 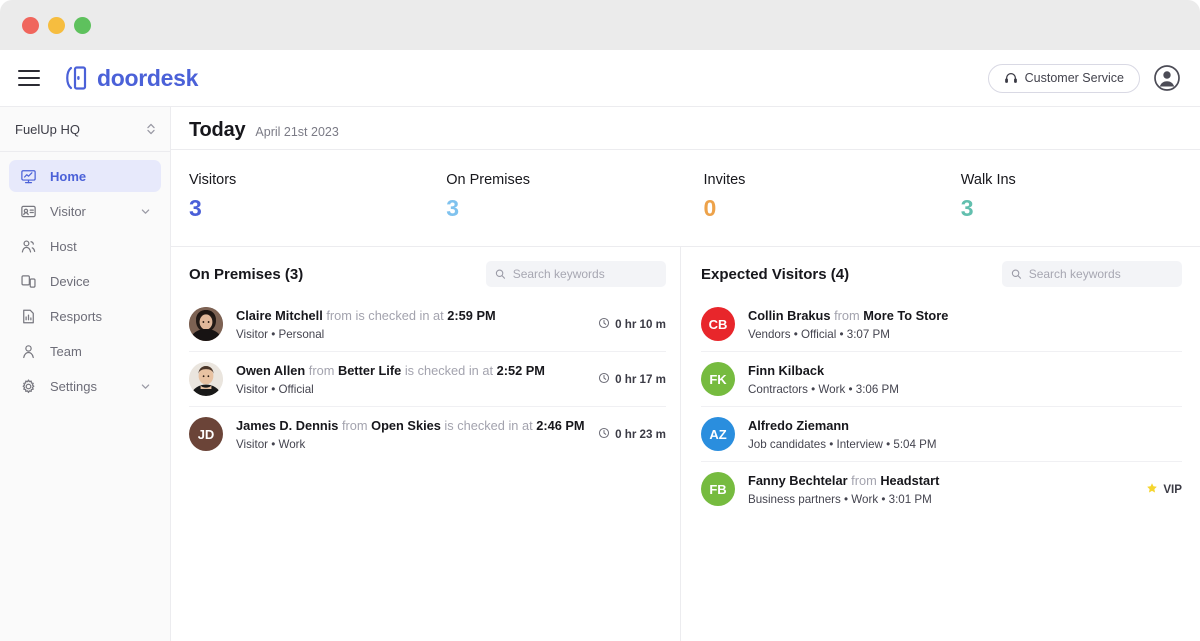 I want to click on row-name: Fanny Bechtelar, so click(x=798, y=481).